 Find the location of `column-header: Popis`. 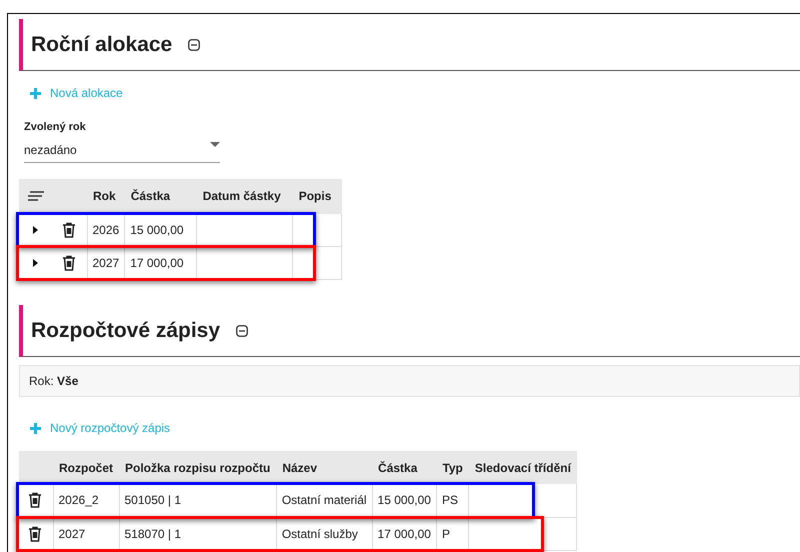

column-header: Popis is located at coordinates (317, 196).